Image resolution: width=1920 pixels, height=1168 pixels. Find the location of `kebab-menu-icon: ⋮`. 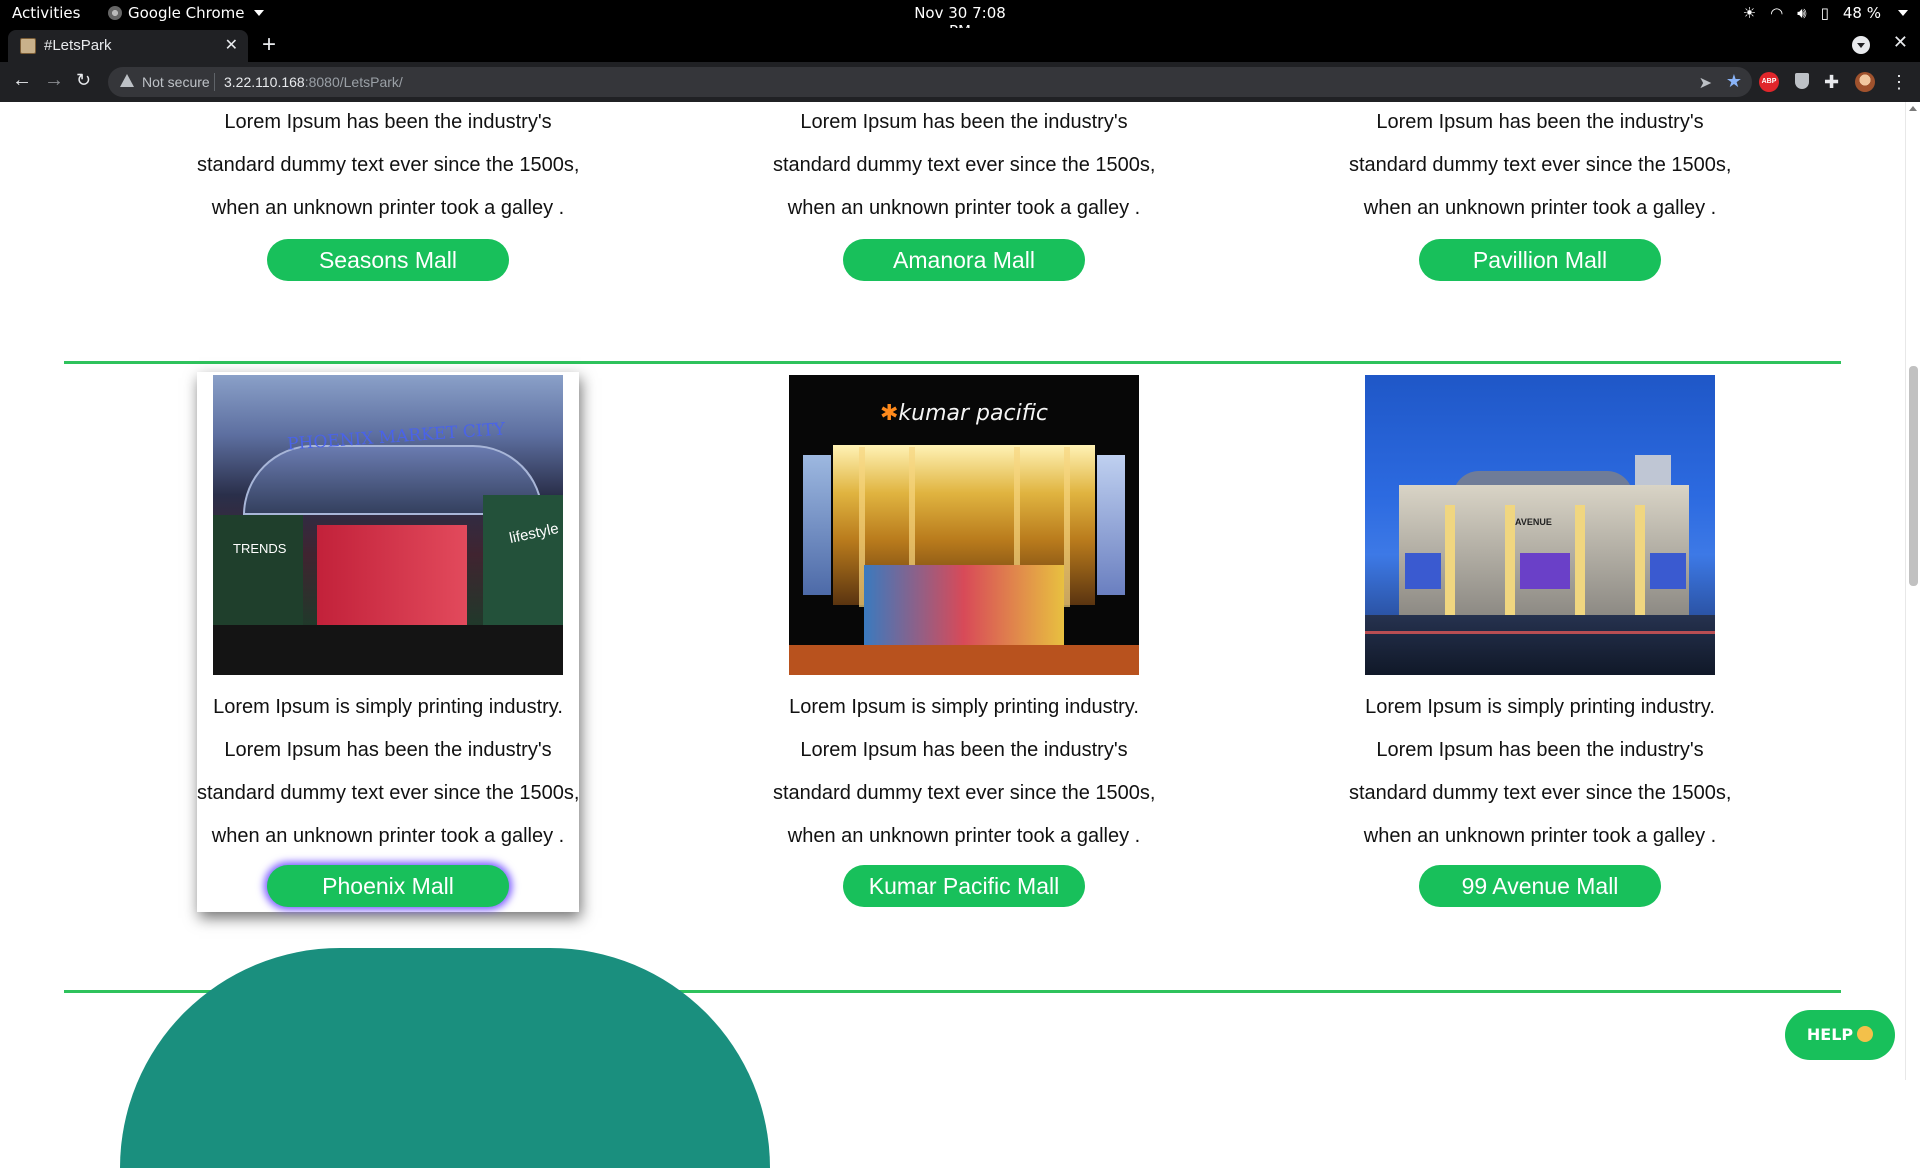

kebab-menu-icon: ⋮ is located at coordinates (1900, 82).